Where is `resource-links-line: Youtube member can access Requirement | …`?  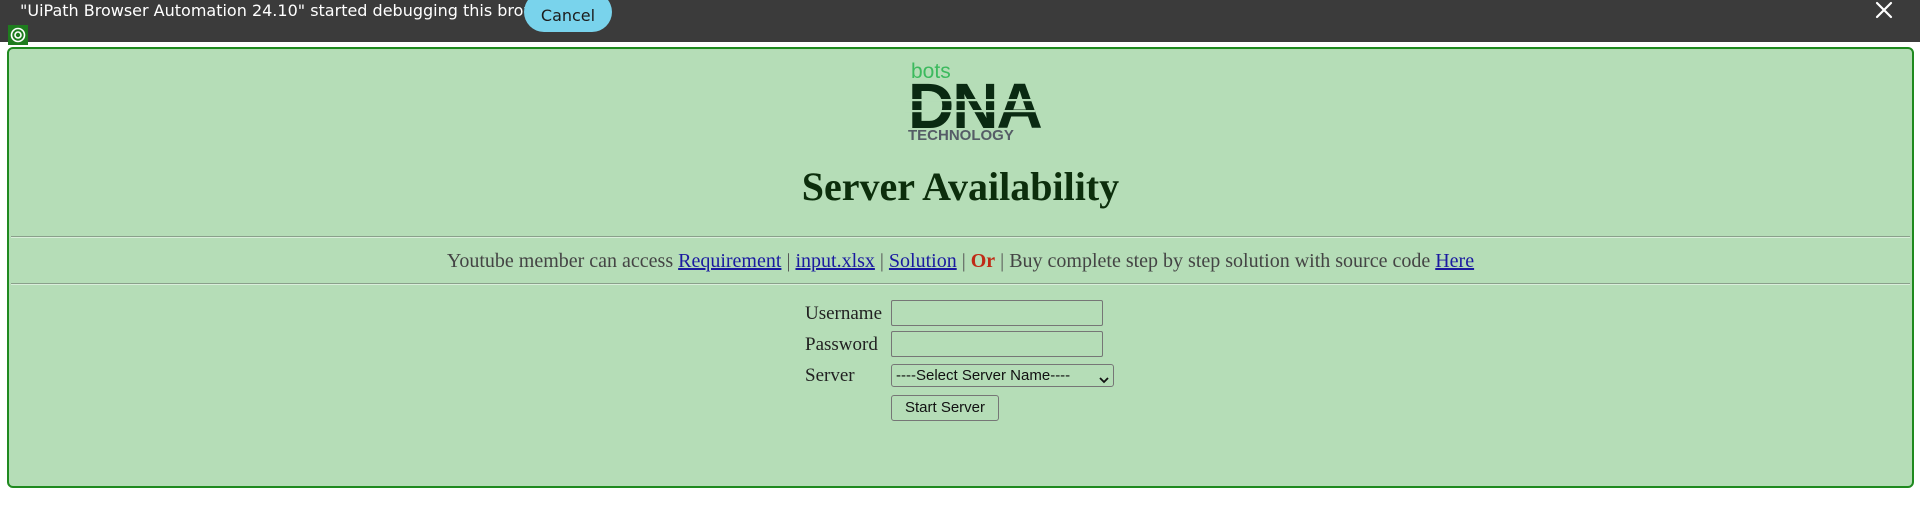 resource-links-line: Youtube member can access Requirement | … is located at coordinates (960, 261).